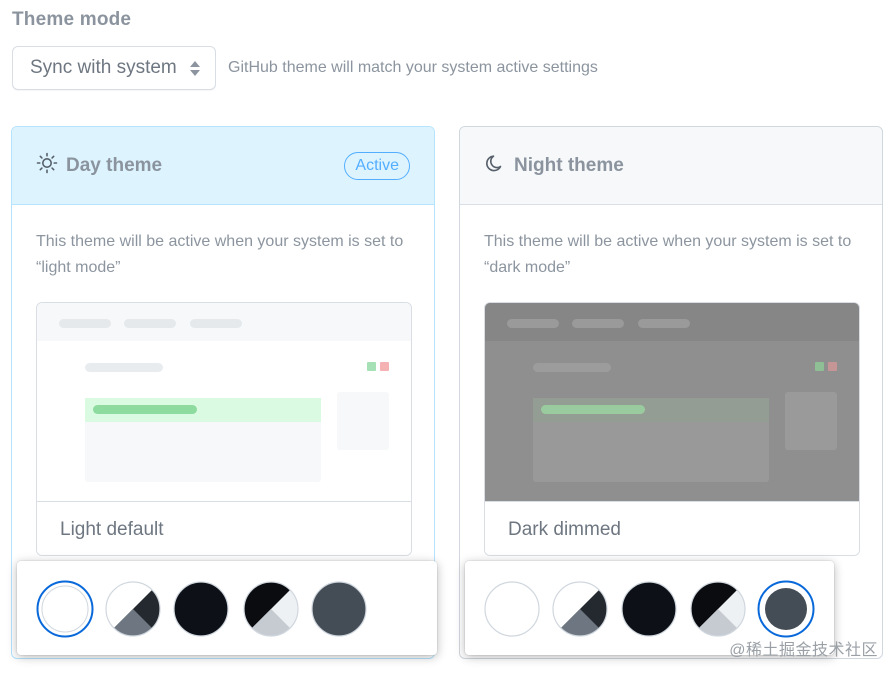 This screenshot has height=676, width=896. Describe the element at coordinates (495, 165) in the screenshot. I see `moon-icon` at that location.